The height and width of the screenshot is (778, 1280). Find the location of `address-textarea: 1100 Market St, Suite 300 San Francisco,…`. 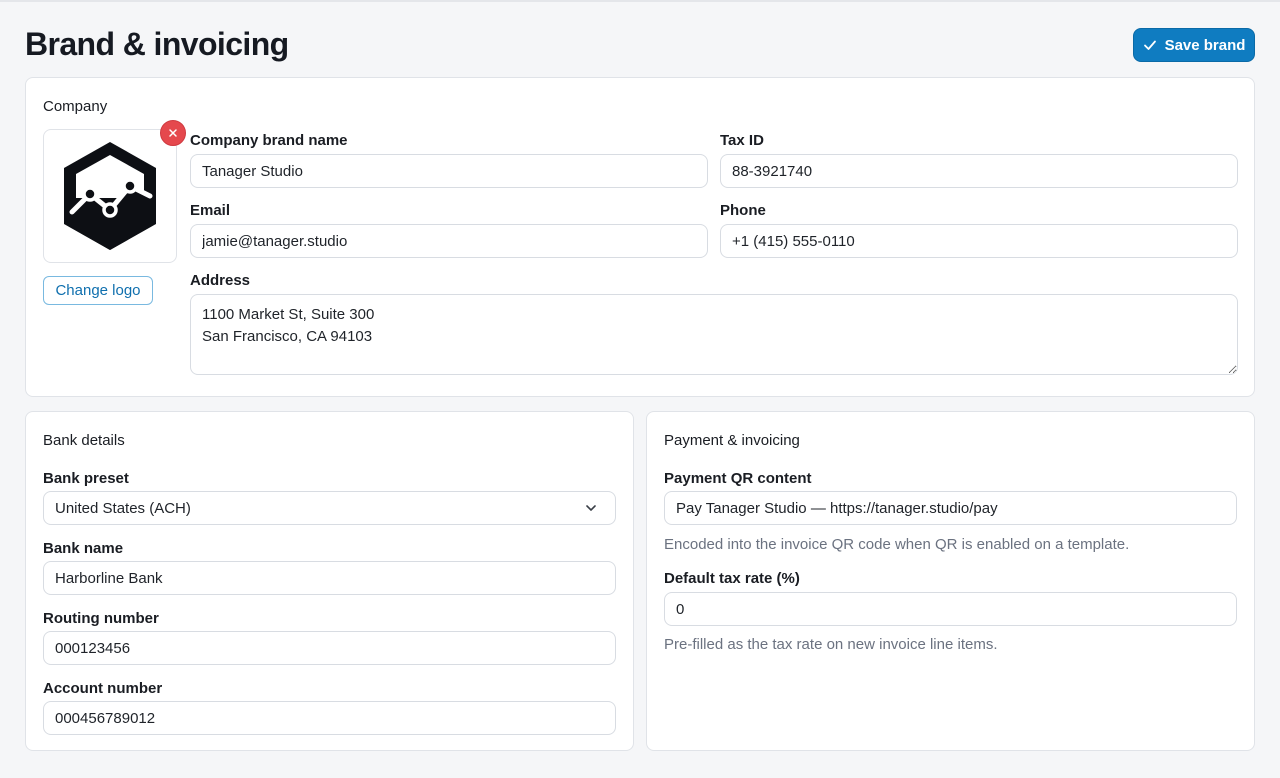

address-textarea: 1100 Market St, Suite 300 San Francisco,… is located at coordinates (714, 334).